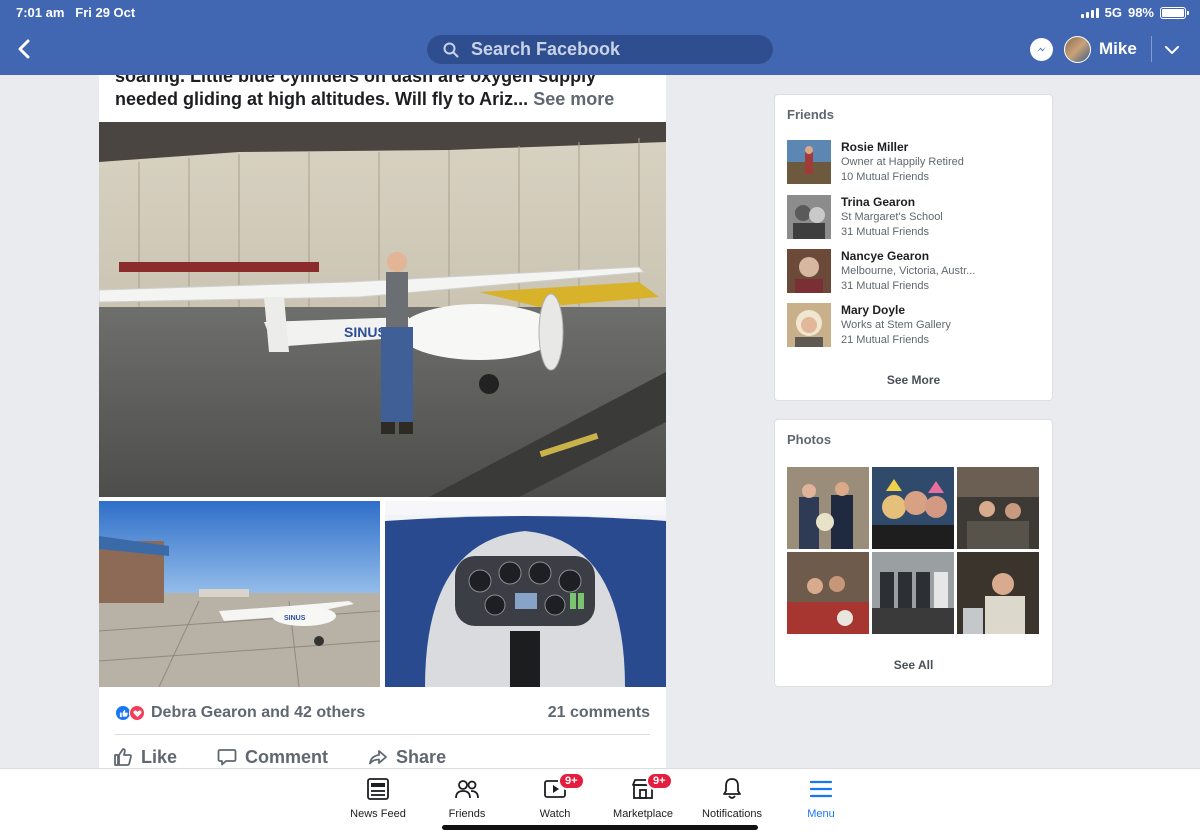  Describe the element at coordinates (821, 789) in the screenshot. I see `menu-icon` at that location.